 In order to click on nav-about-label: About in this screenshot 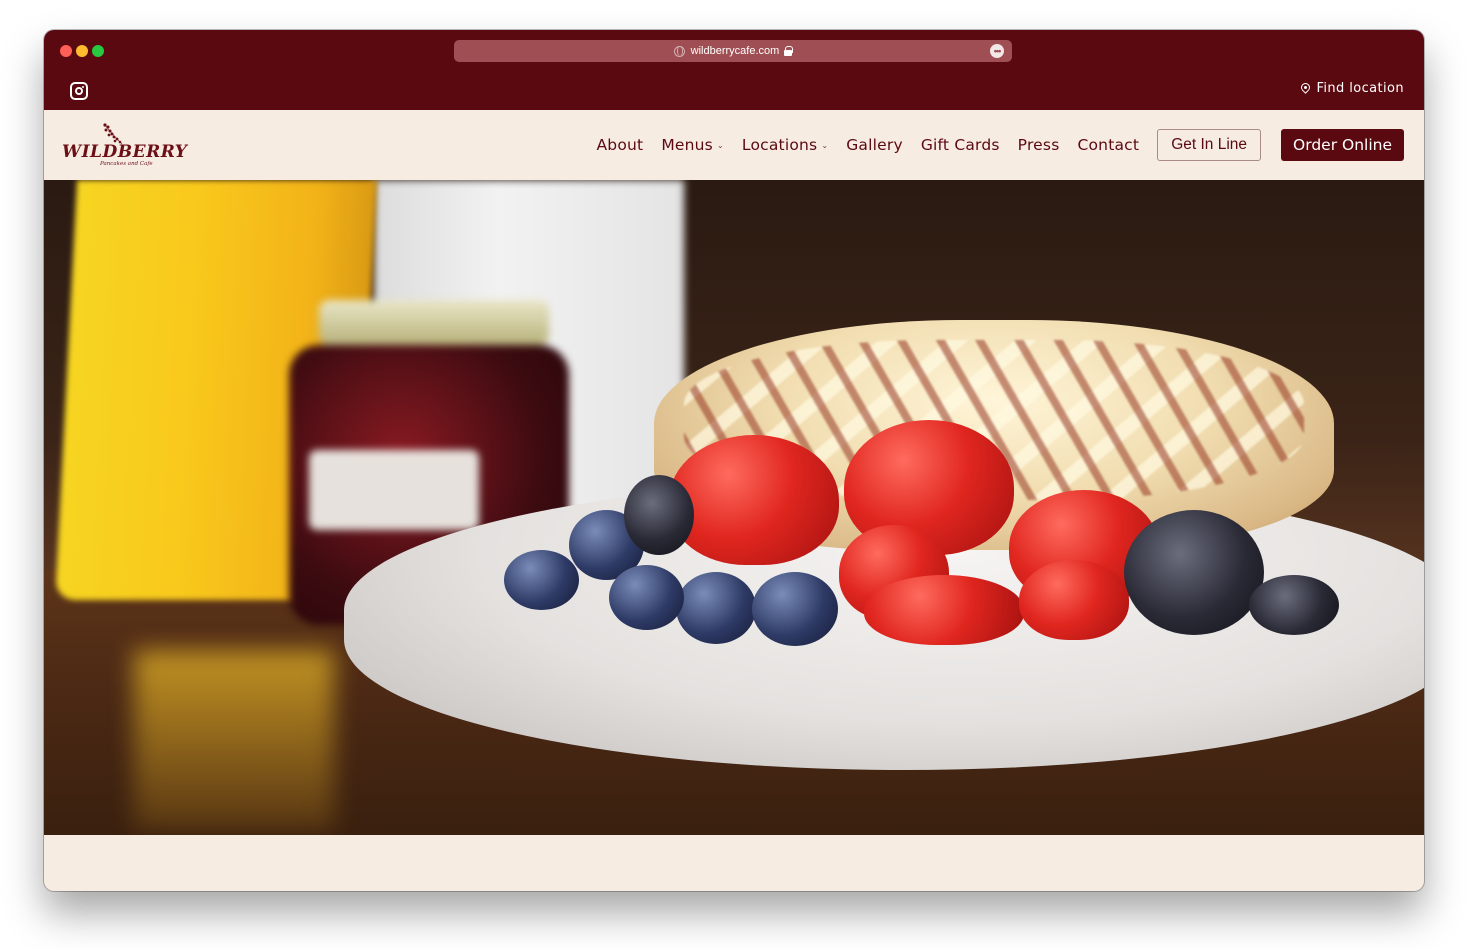, I will do `click(620, 145)`.